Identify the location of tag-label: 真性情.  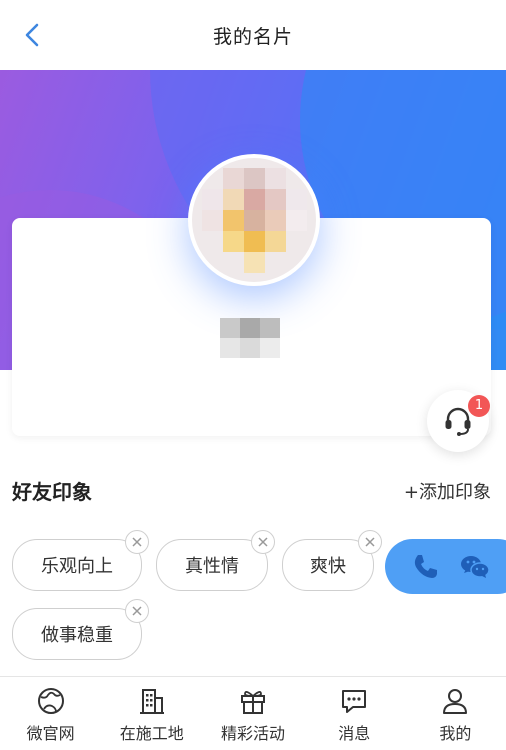
(212, 566).